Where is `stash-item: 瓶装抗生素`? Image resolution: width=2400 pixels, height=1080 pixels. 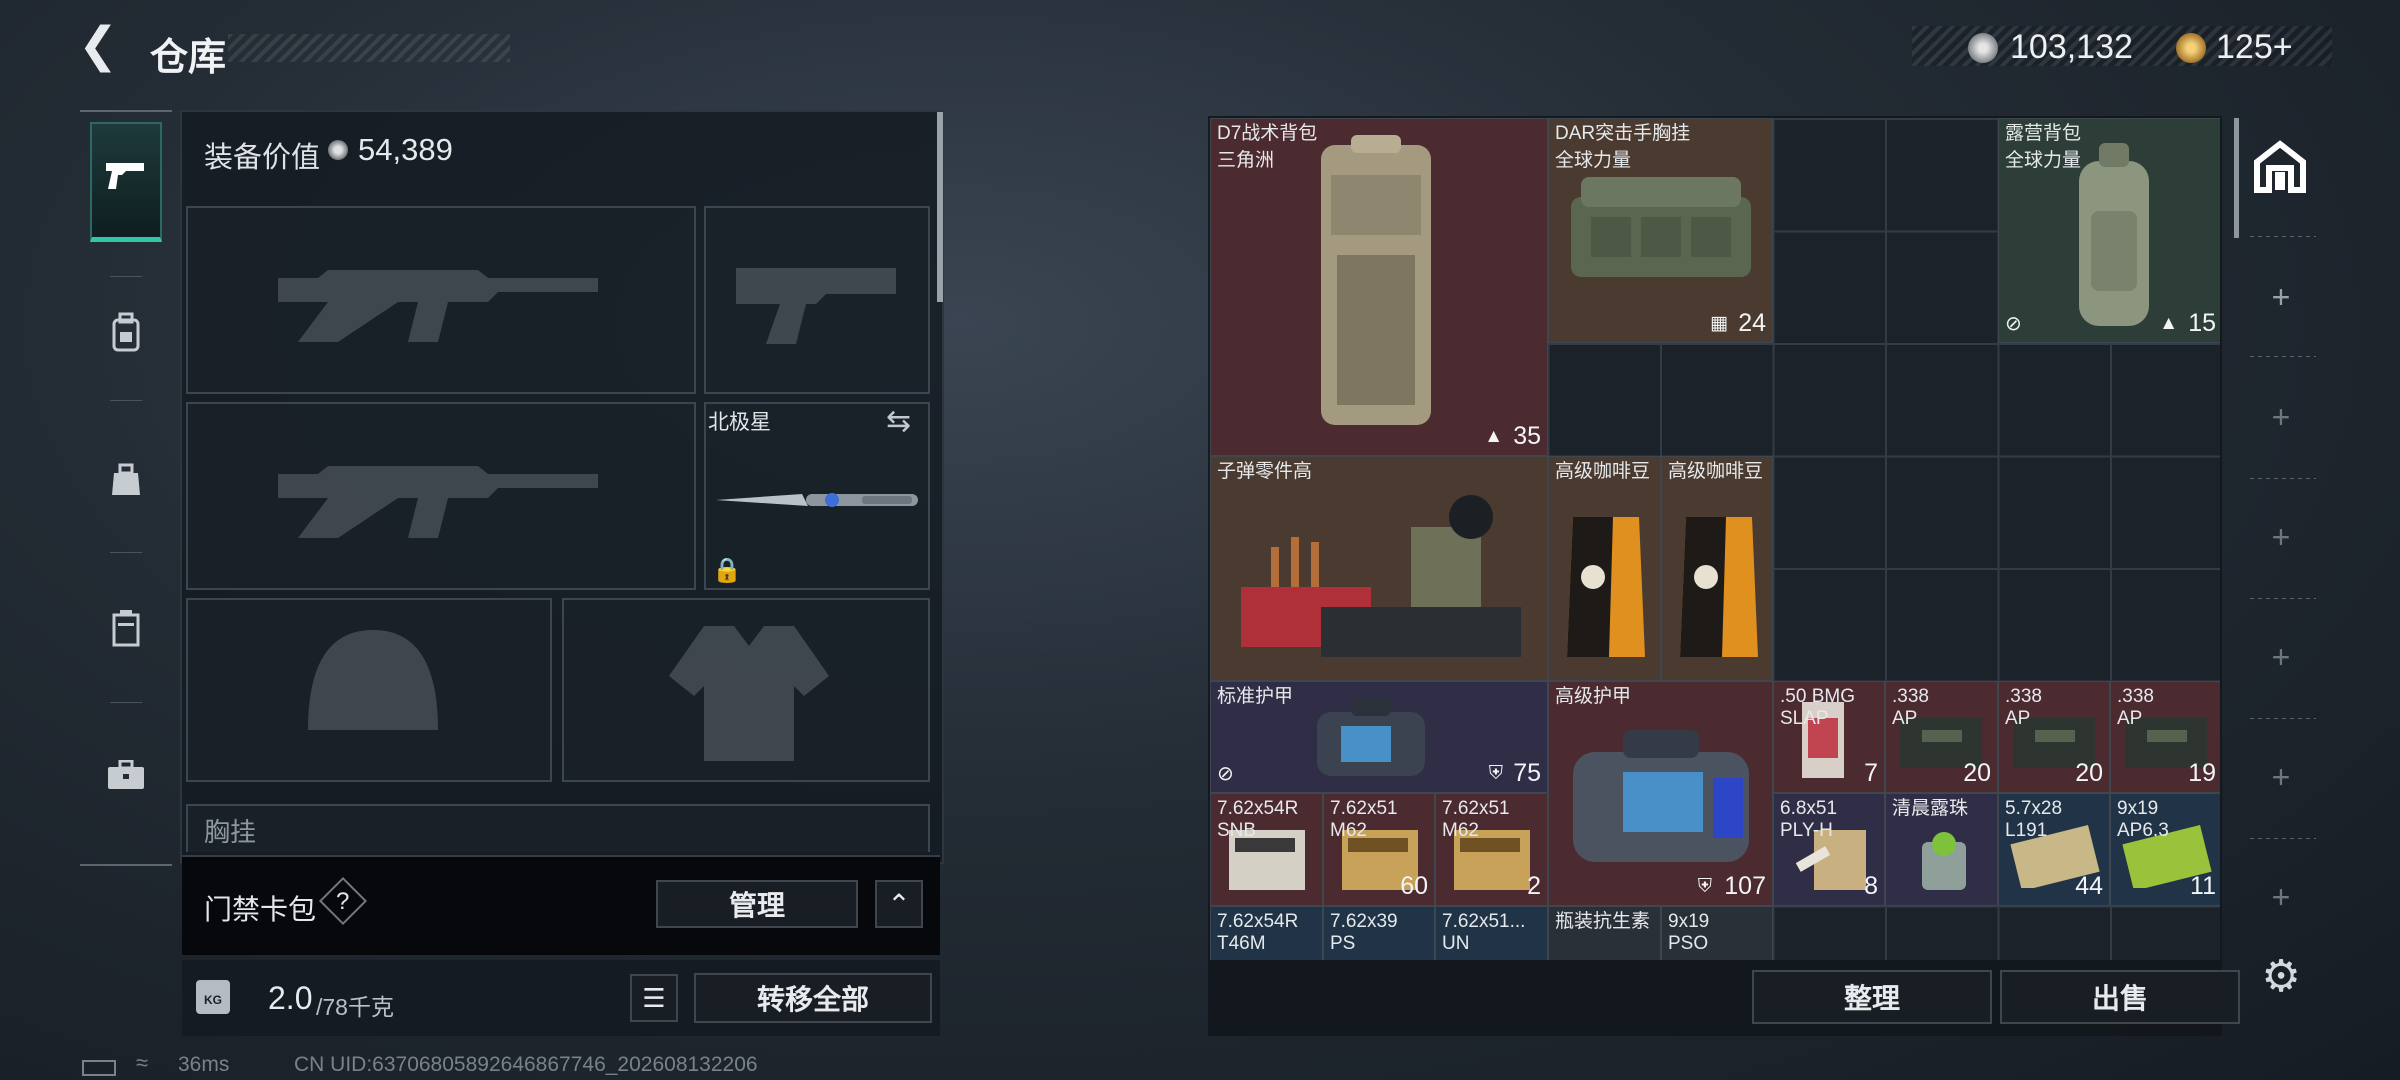 stash-item: 瓶装抗生素 is located at coordinates (1604, 933).